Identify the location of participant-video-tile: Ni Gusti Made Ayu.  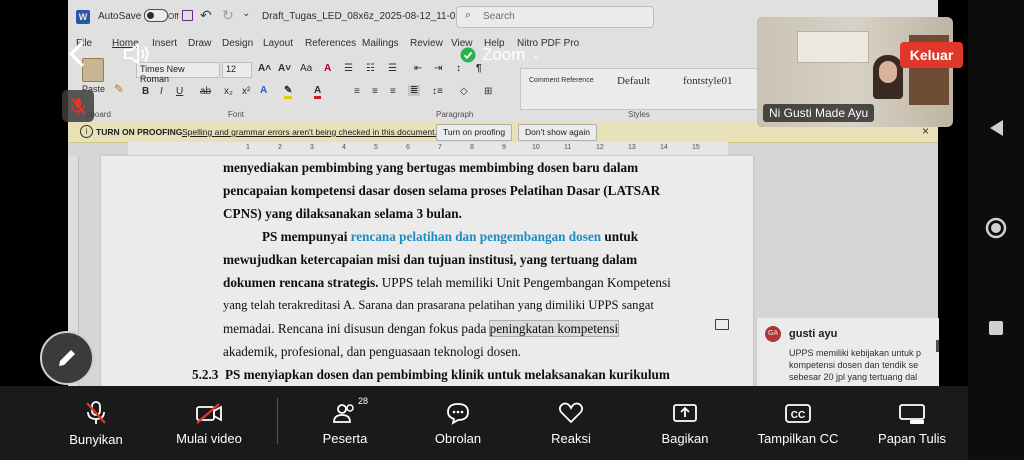
(855, 72).